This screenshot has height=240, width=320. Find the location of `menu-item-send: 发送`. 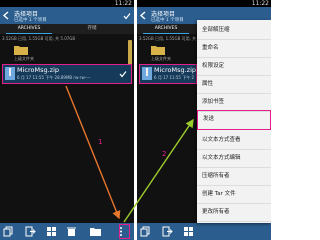

menu-item-send: 发送 is located at coordinates (234, 120).